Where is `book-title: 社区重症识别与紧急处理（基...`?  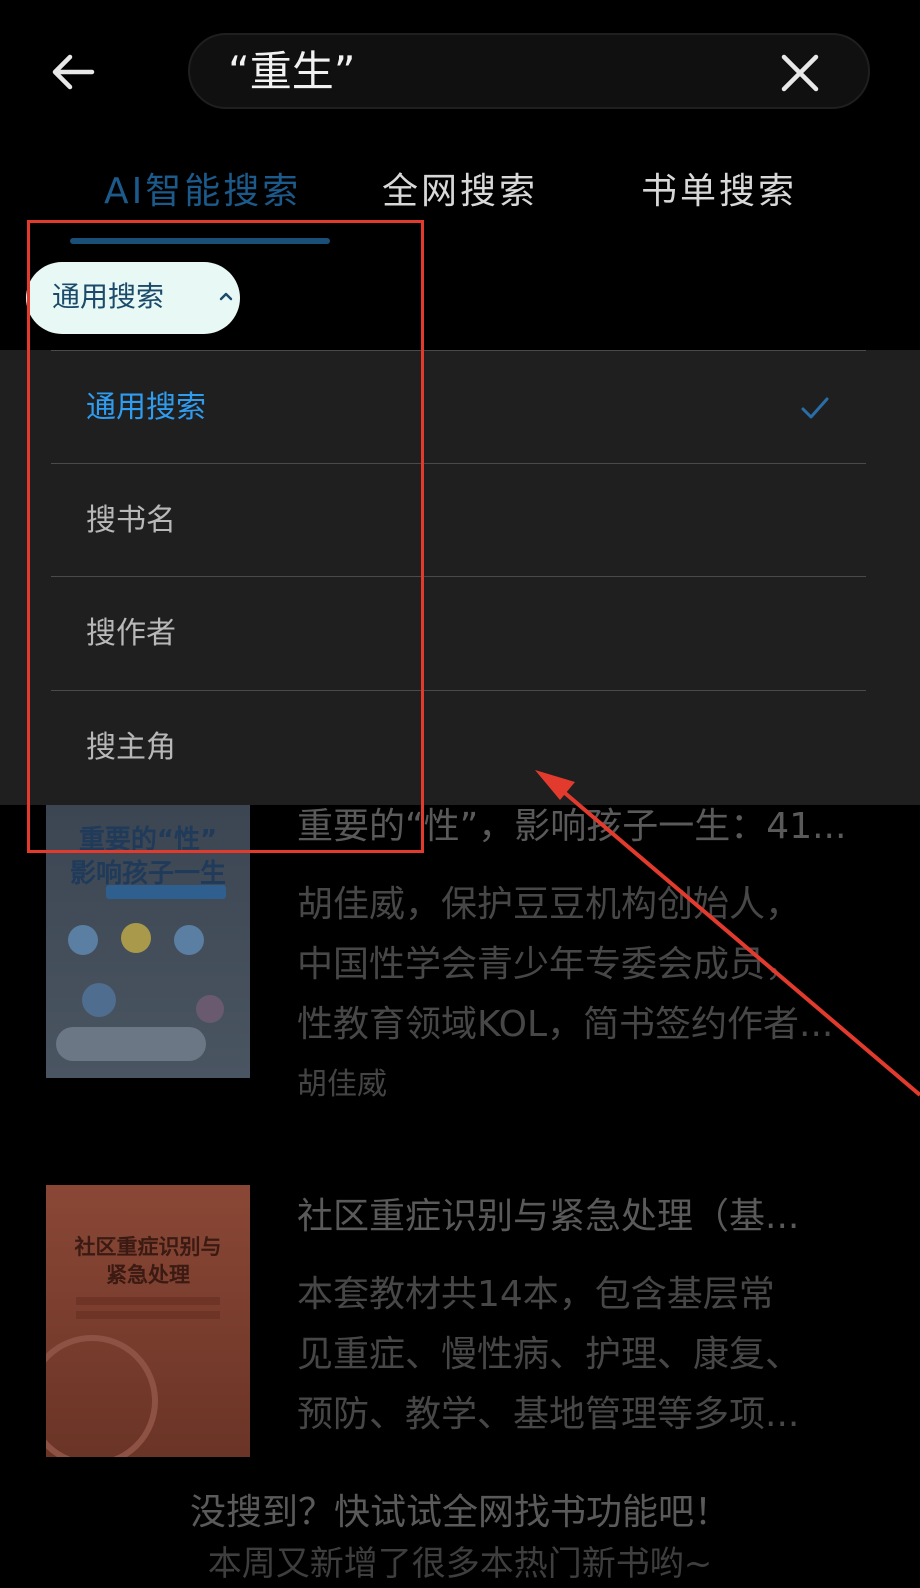
book-title: 社区重症识别与紧急处理（基... is located at coordinates (548, 1217).